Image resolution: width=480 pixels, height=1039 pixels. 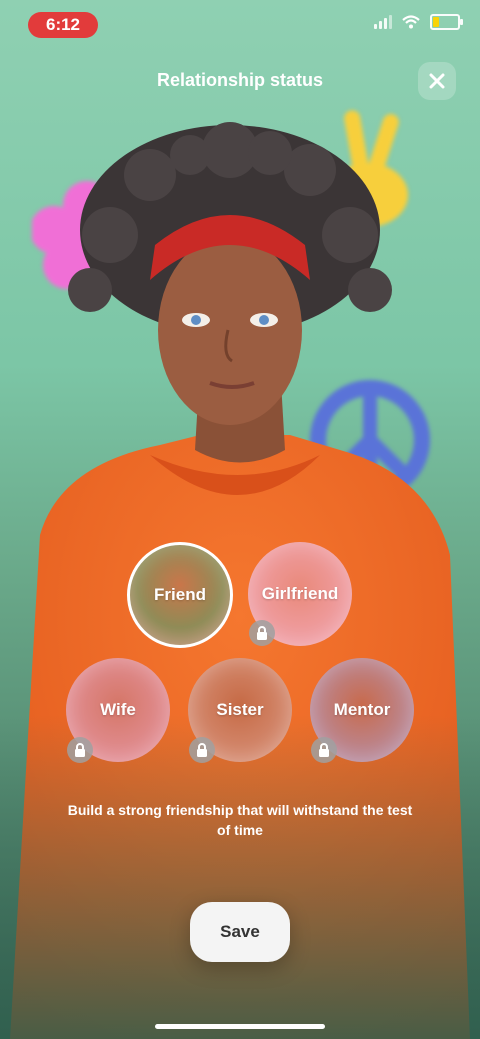 I want to click on option-label: Girlfriend, so click(x=300, y=593).